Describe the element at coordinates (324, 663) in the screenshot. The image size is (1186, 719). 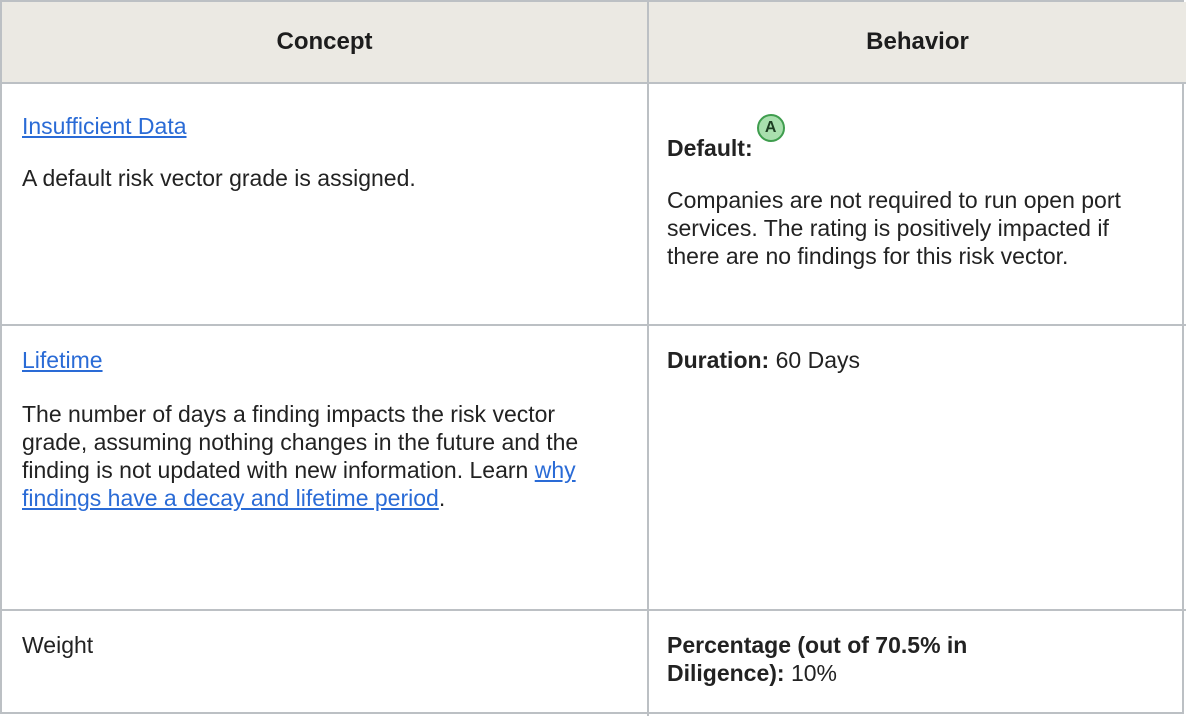
I see `concept-cell: Weight` at that location.